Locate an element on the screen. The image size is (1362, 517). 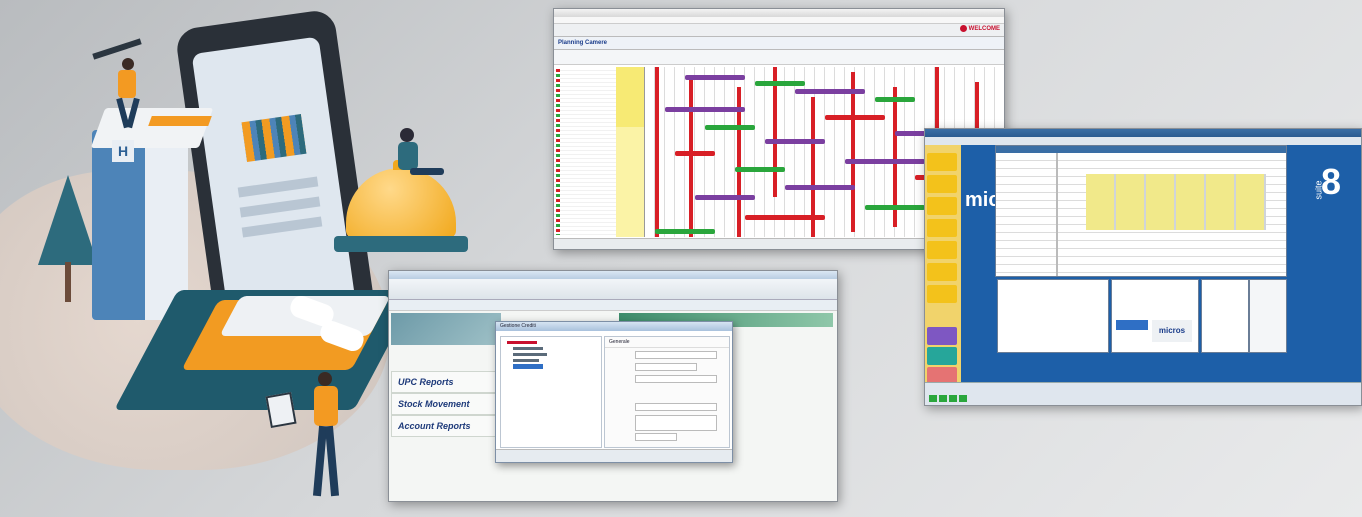
section-account-reports: Account Reports is located at coordinates (444, 426).